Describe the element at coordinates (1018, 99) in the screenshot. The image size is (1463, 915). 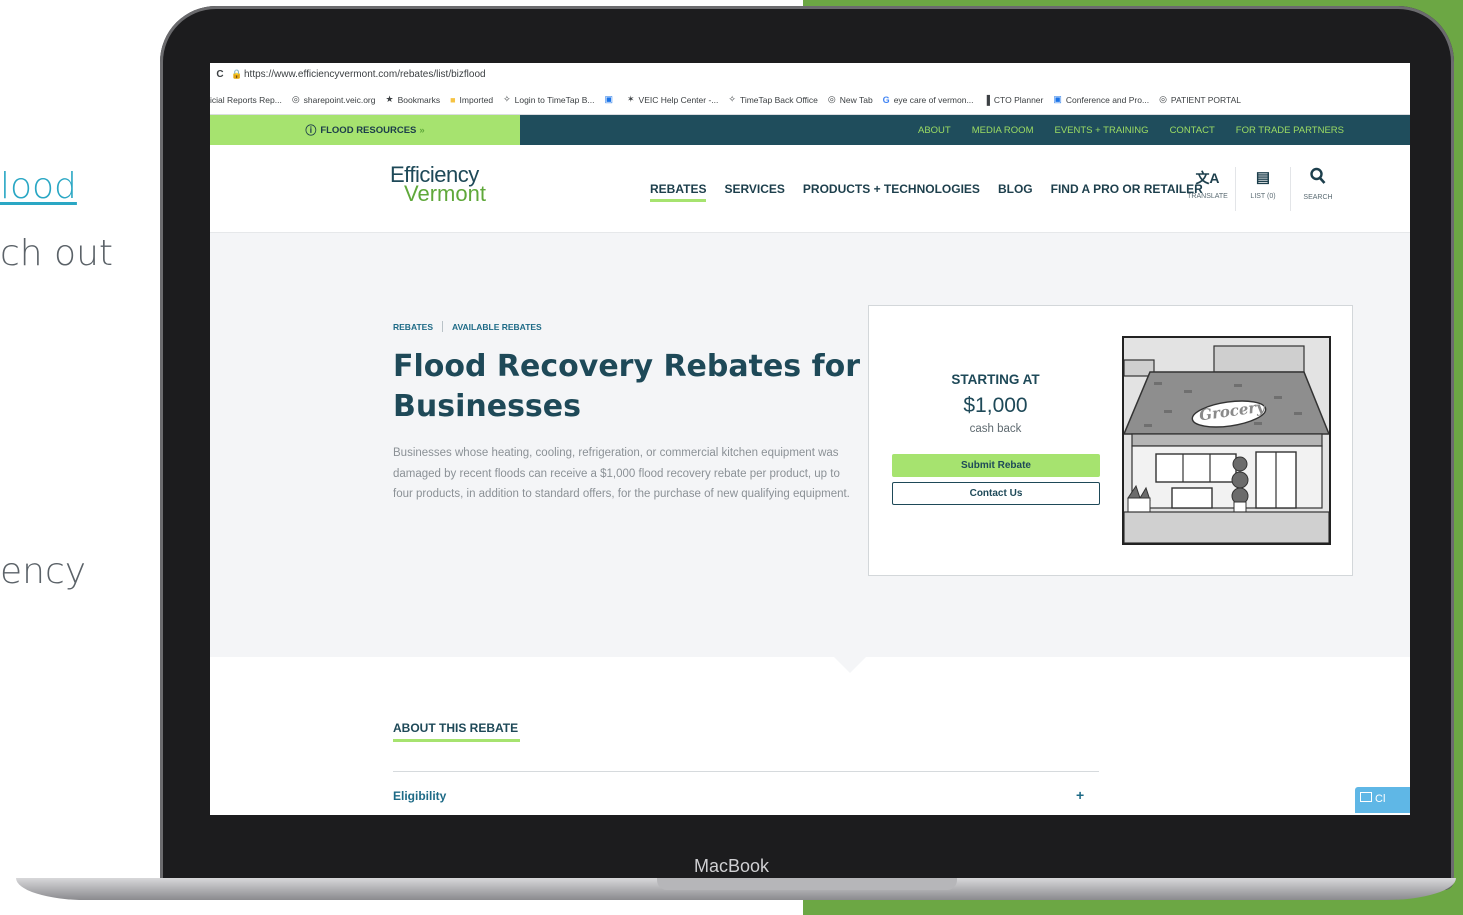
I see `bookmark-label: CTO Planner` at that location.